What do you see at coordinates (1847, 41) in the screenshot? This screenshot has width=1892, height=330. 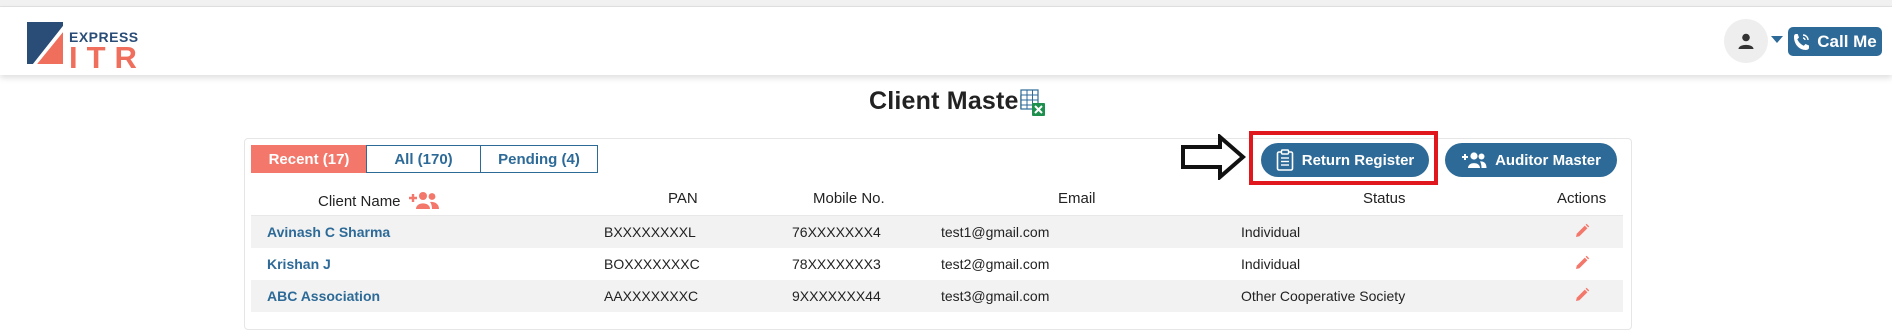 I see `call-me-label: Call Me` at bounding box center [1847, 41].